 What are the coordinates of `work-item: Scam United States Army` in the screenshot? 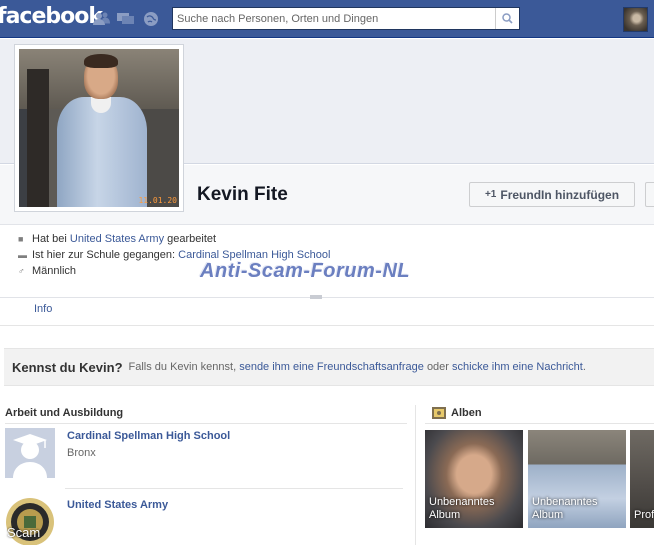 It's located at (205, 521).